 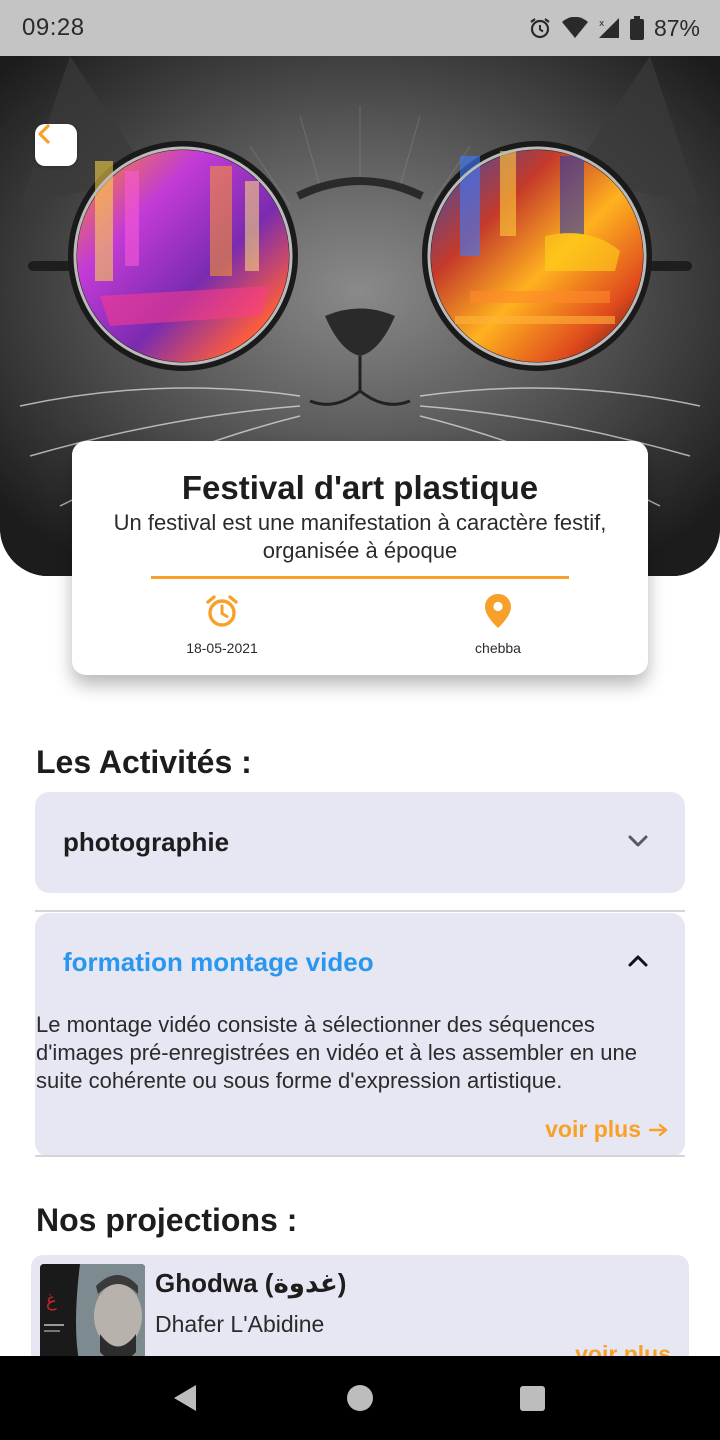 I want to click on nav-back-icon, so click(x=185, y=1400).